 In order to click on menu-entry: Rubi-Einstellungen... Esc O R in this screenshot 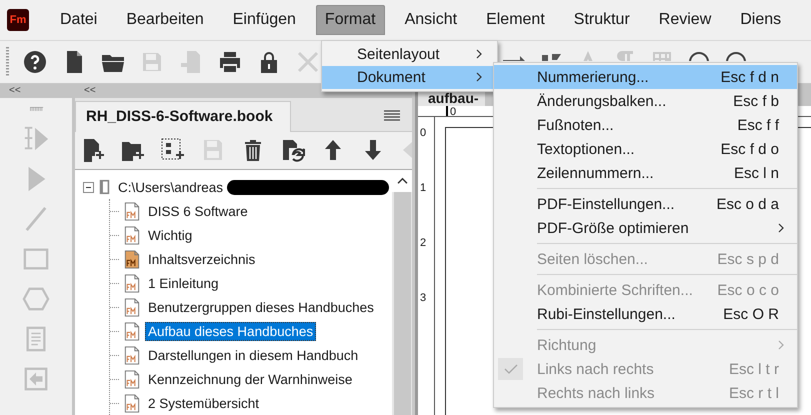, I will do `click(645, 314)`.